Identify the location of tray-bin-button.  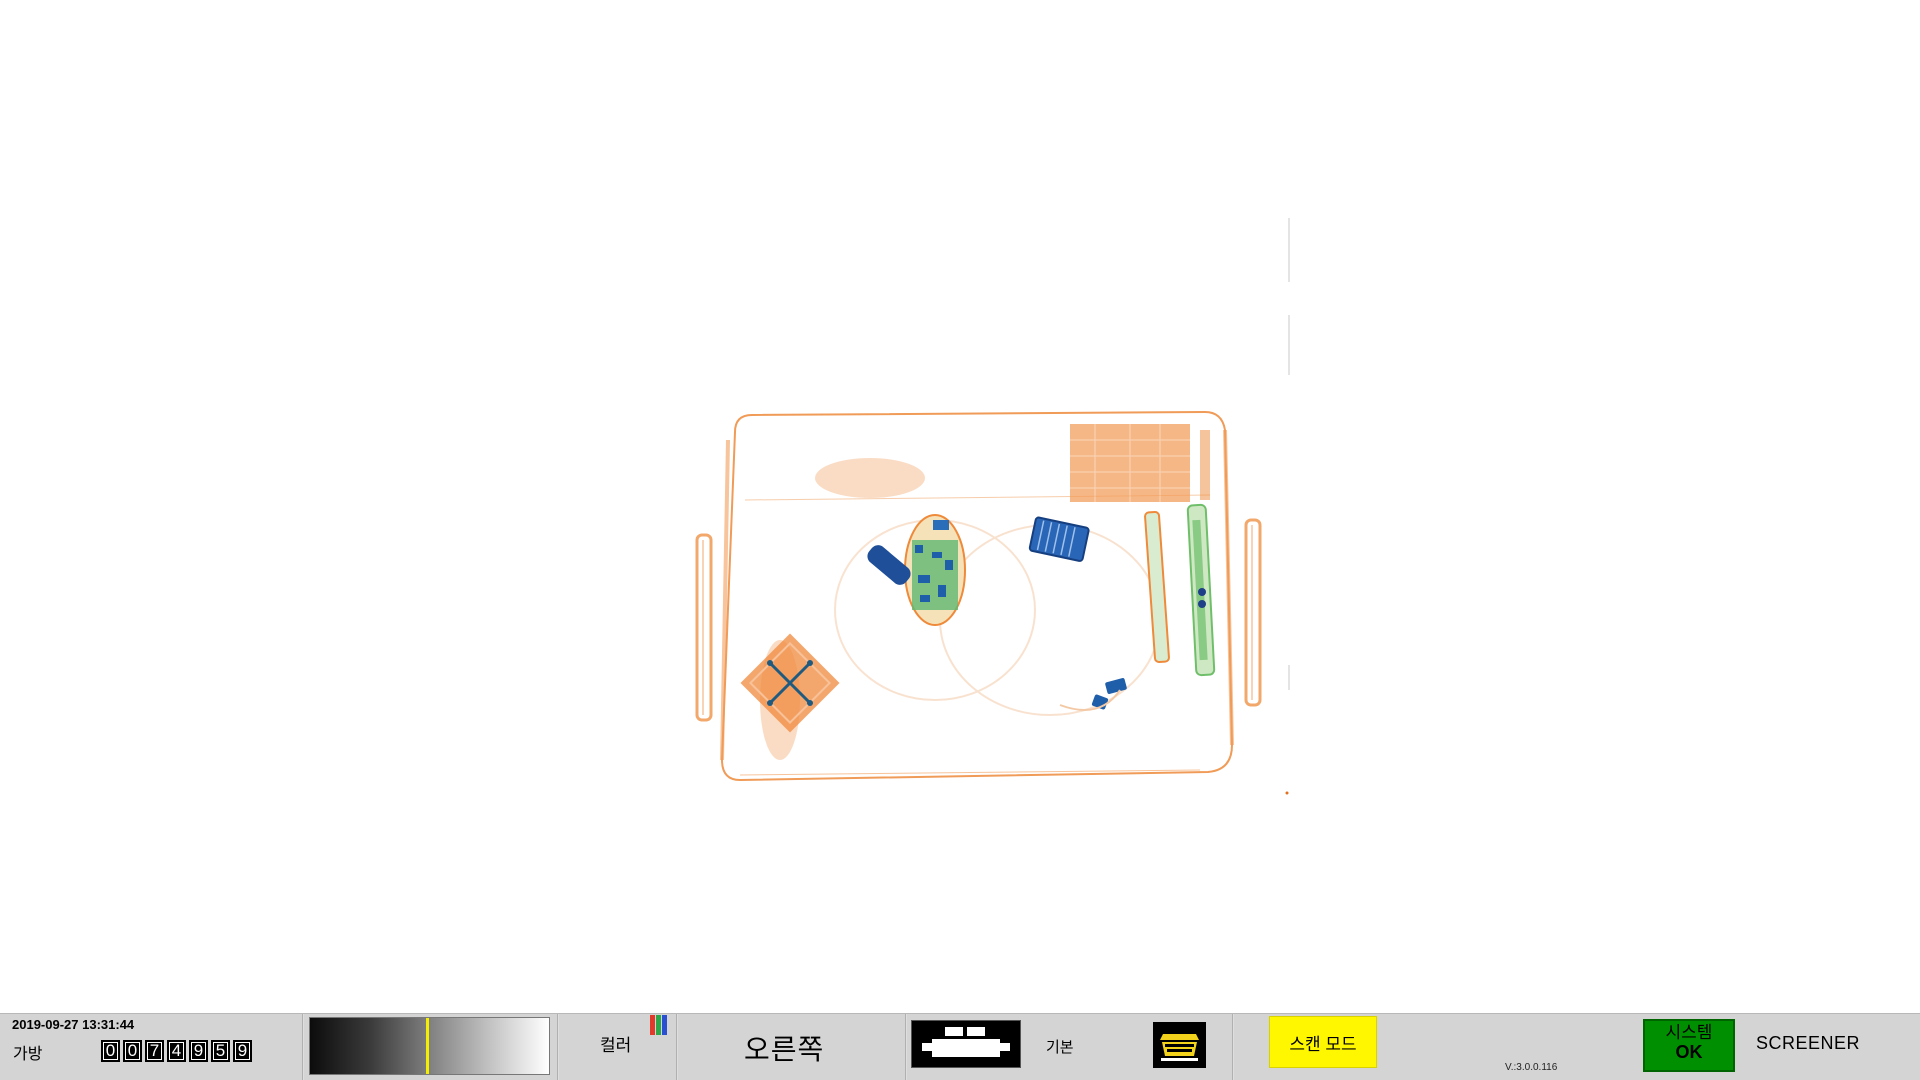
(1179, 1045).